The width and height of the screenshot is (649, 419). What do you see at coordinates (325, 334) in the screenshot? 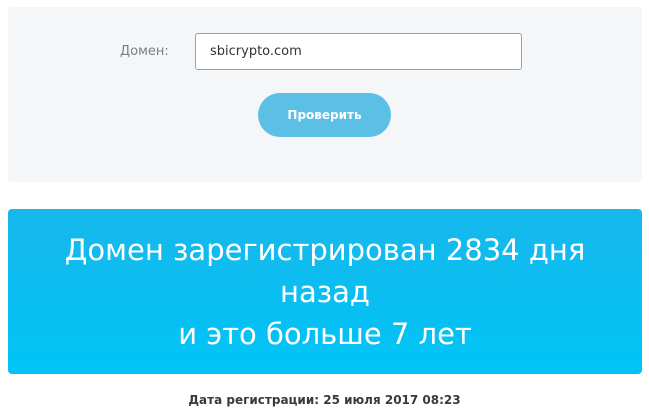
I see `result-line-3: и это больше 7 лет` at bounding box center [325, 334].